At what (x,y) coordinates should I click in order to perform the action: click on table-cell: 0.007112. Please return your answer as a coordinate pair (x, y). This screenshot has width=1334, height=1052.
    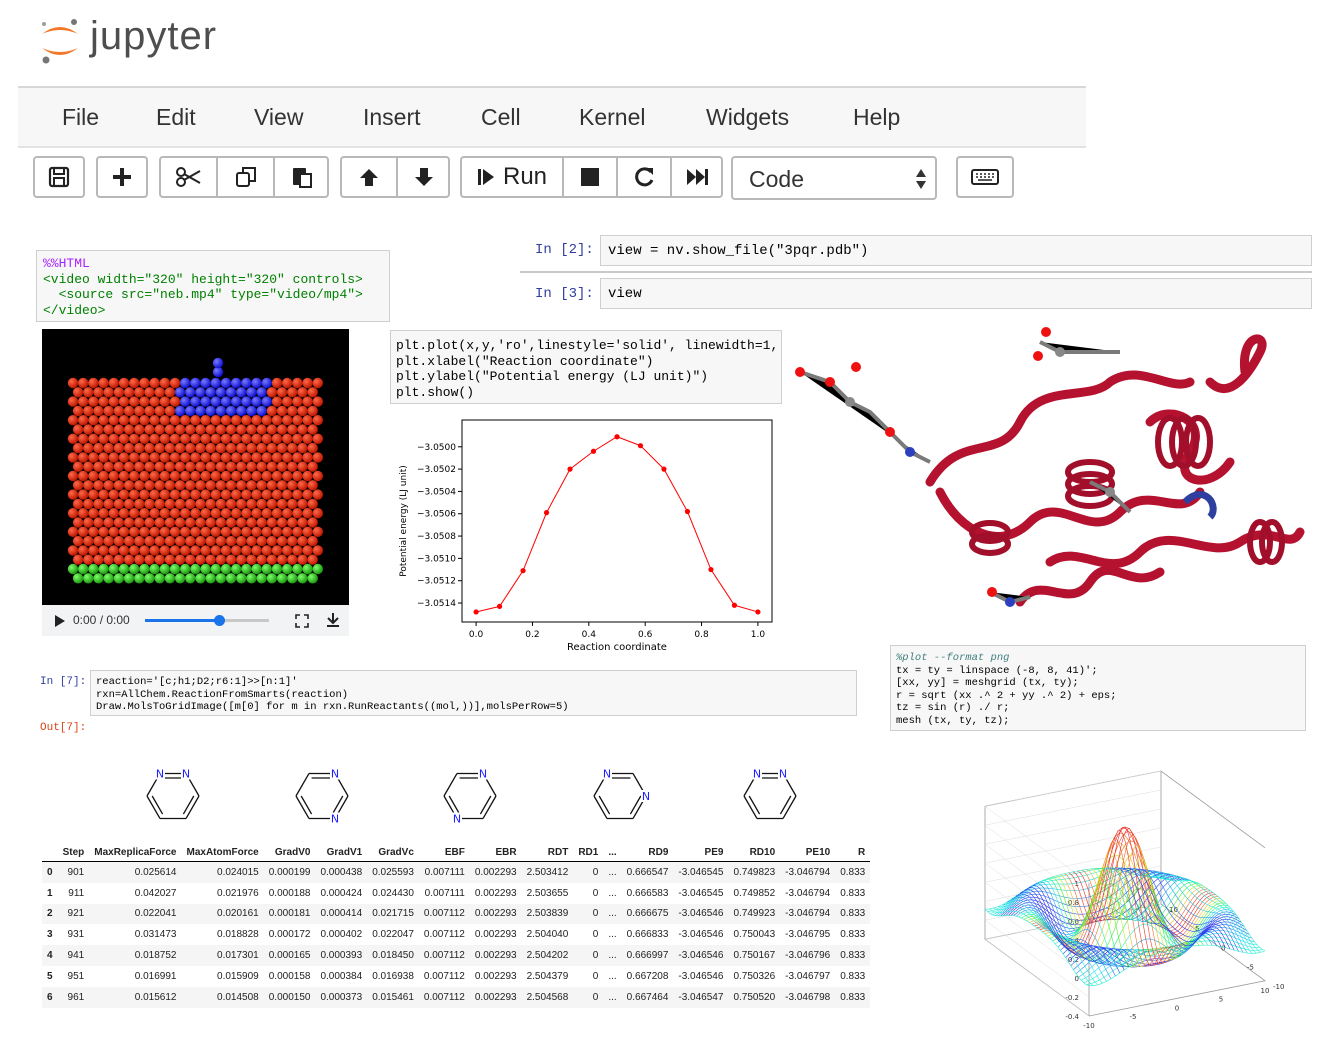
    Looking at the image, I should click on (444, 997).